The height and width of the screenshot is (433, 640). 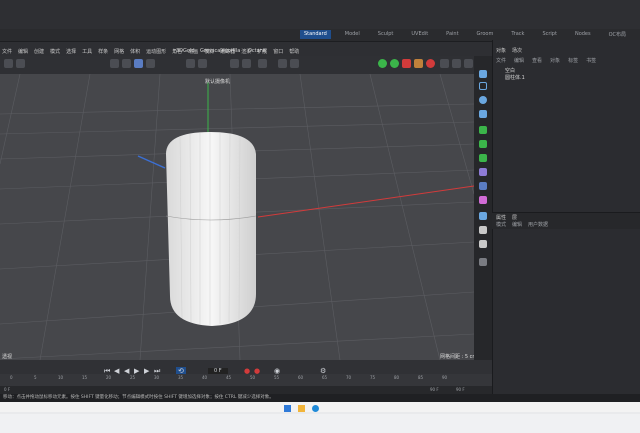 What do you see at coordinates (229, 377) in the screenshot?
I see `tick-45: 45` at bounding box center [229, 377].